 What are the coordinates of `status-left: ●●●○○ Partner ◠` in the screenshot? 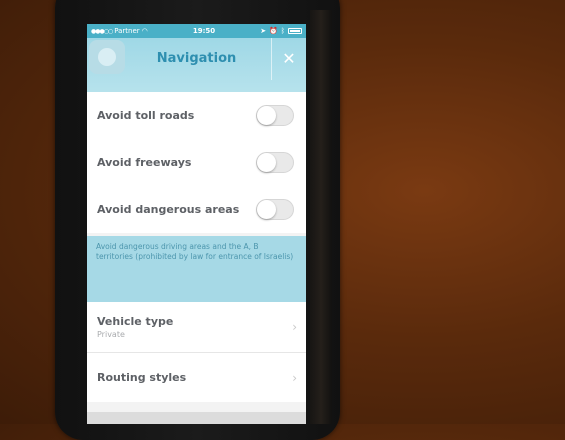 It's located at (119, 31).